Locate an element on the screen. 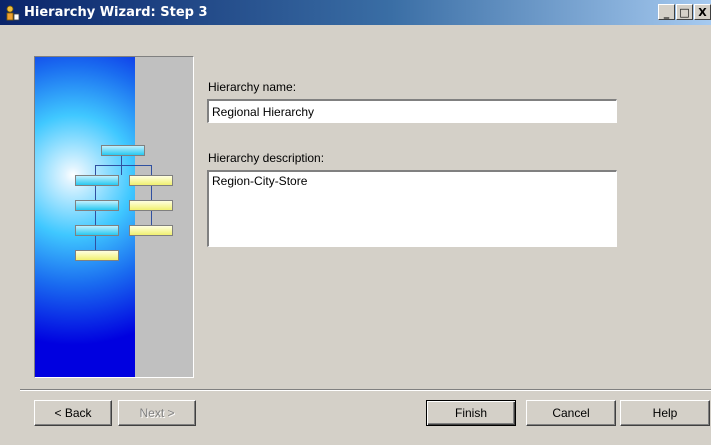 The image size is (711, 445). hierarchy-description-input: Region-City-Store is located at coordinates (412, 208).